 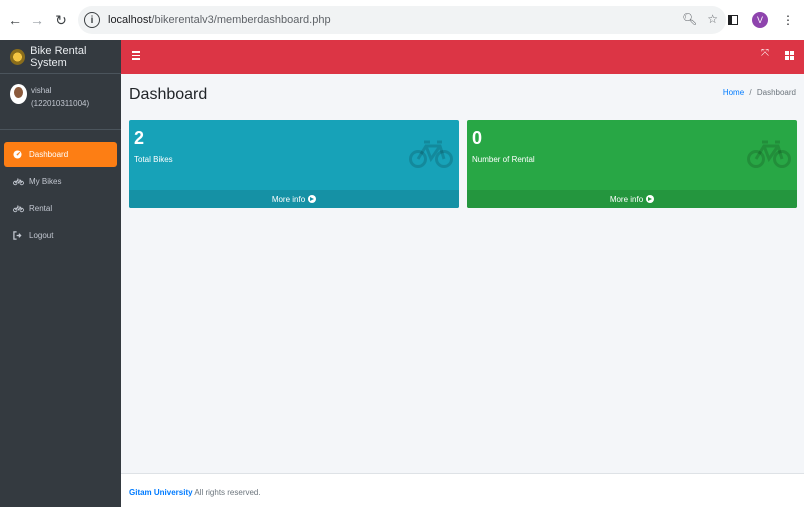 I want to click on profile-avatar: V, so click(x=760, y=20).